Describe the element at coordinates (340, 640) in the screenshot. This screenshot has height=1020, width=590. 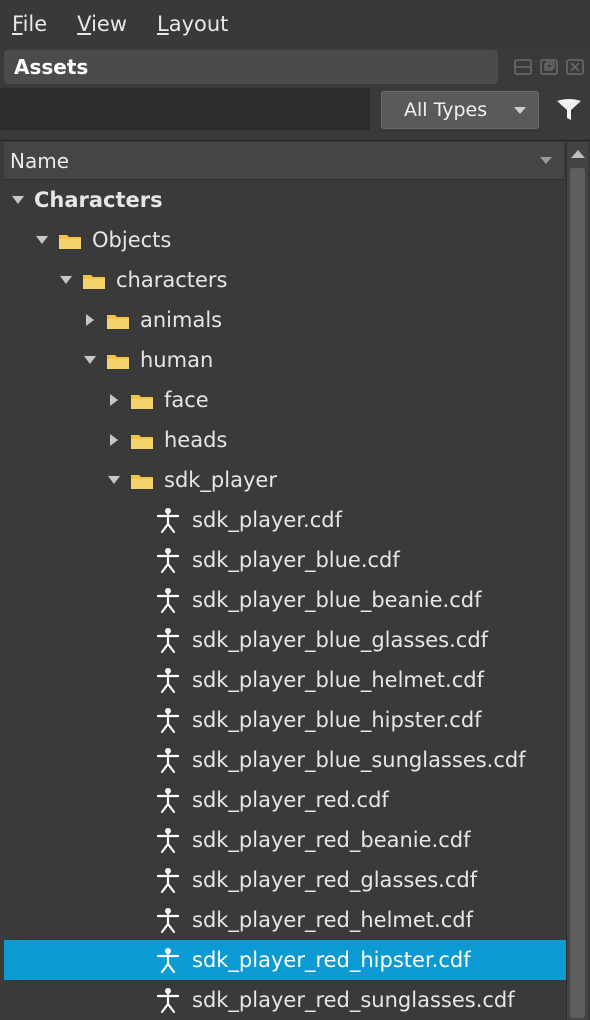
I see `tree-item-label: sdk_player_blue_glasses.cdf` at that location.